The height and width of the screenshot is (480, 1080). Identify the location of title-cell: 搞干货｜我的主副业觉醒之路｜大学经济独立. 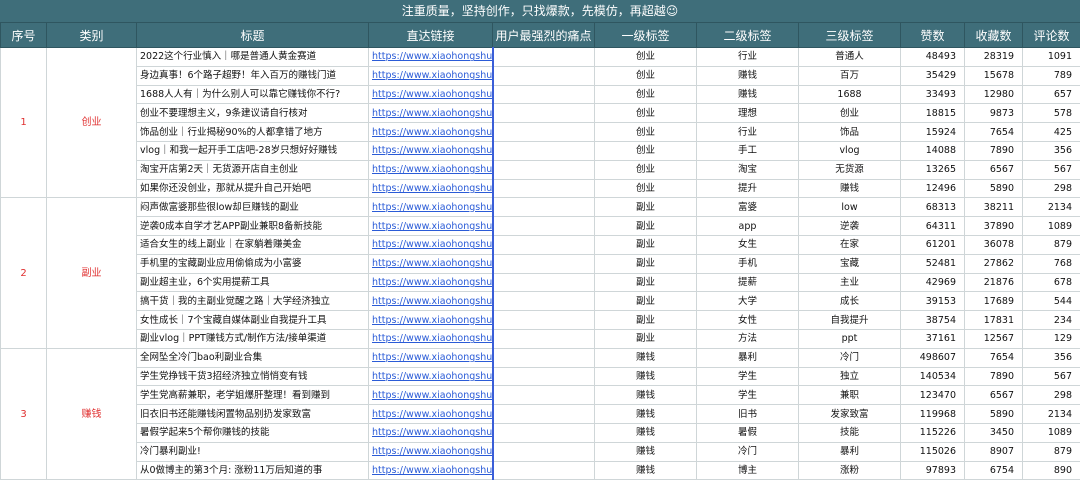
(253, 301).